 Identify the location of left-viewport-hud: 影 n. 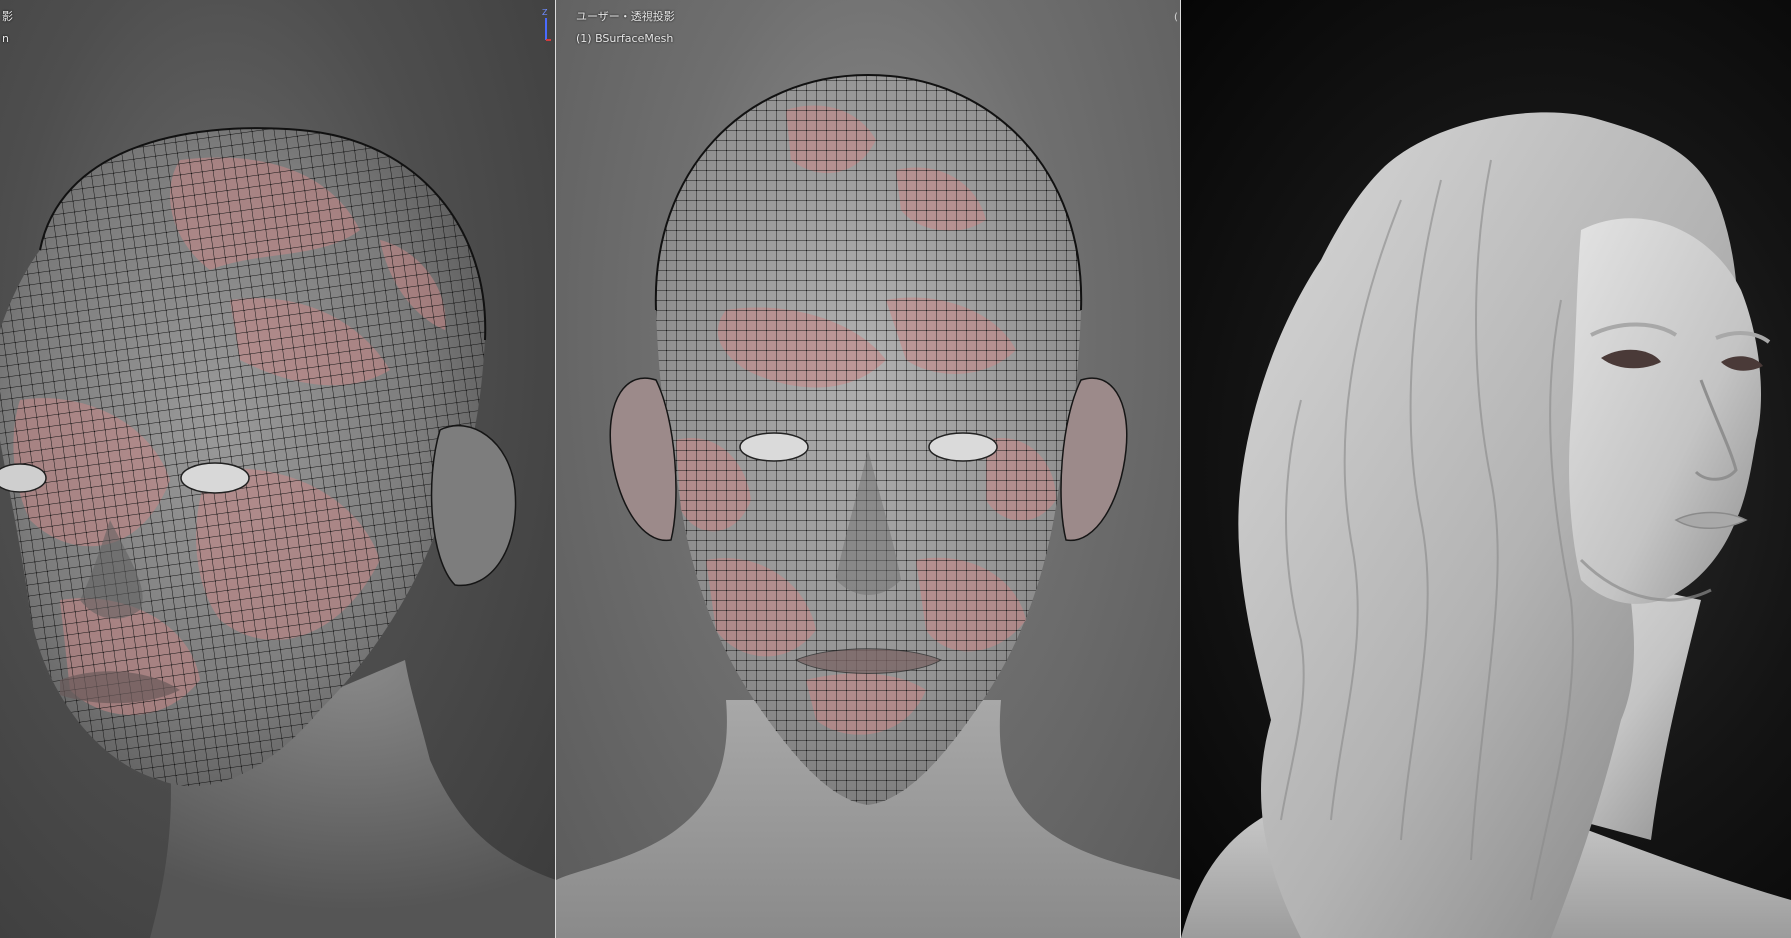
(7, 28).